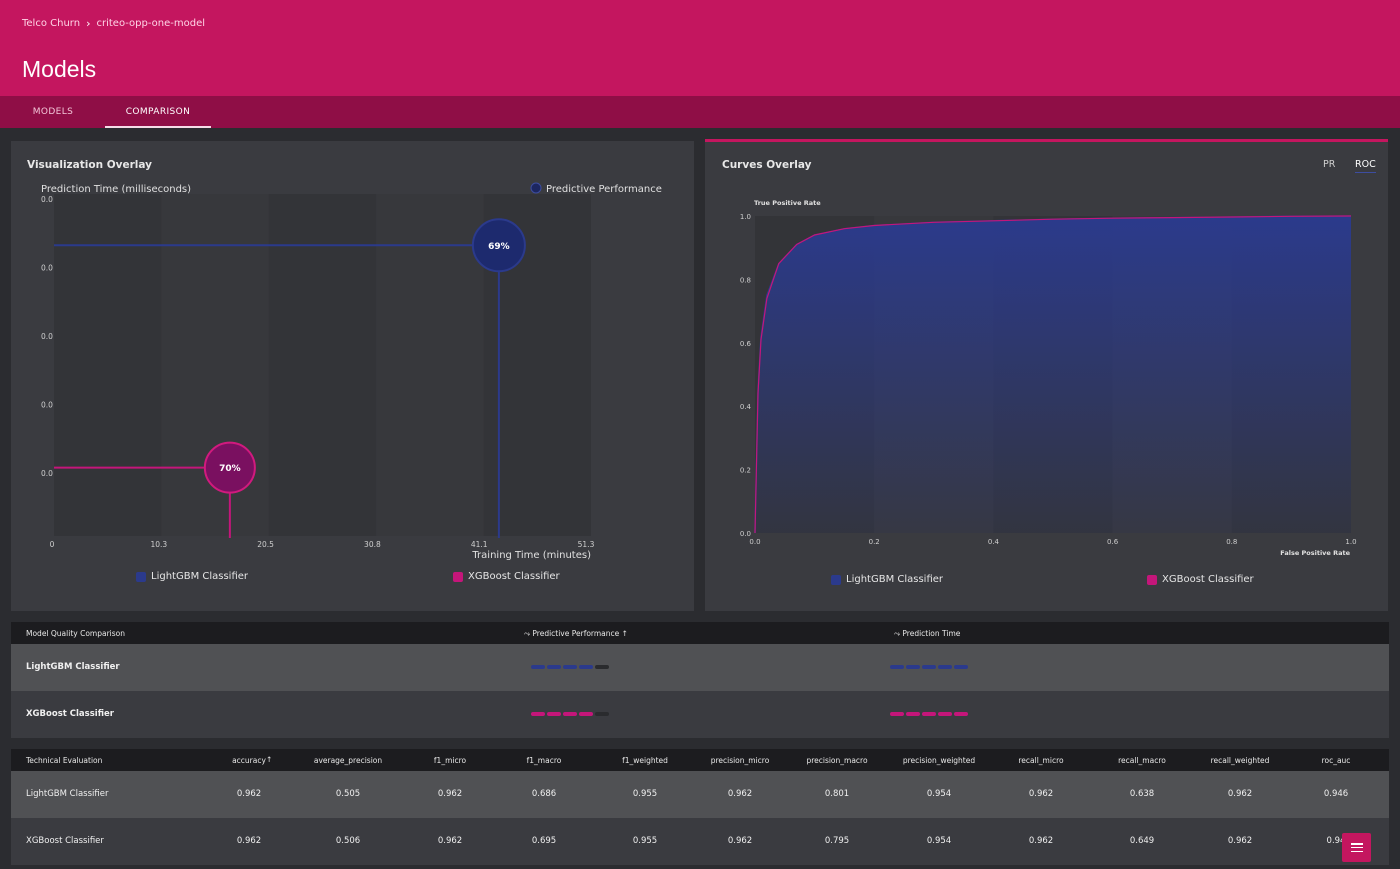 This screenshot has height=869, width=1400. Describe the element at coordinates (450, 760) in the screenshot. I see `column-header-f1-micro: f1_micro` at that location.